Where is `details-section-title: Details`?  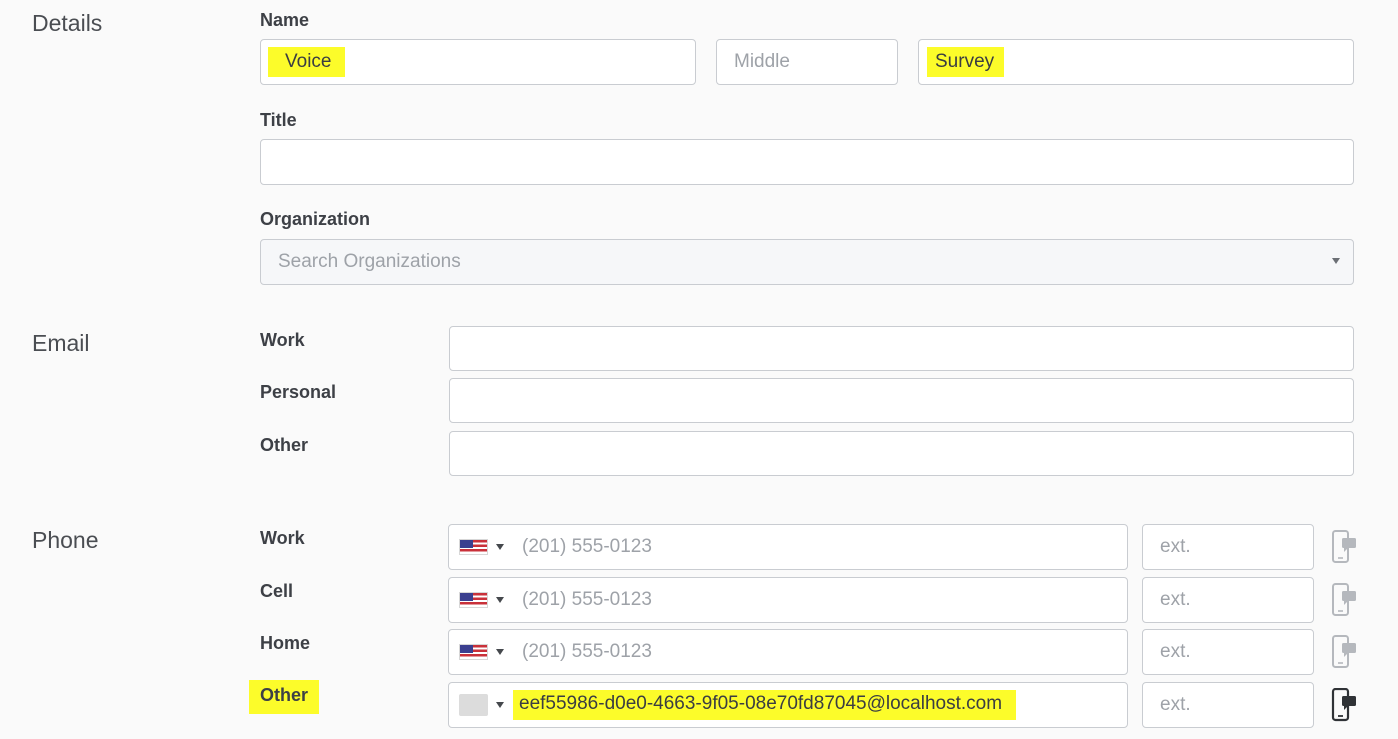
details-section-title: Details is located at coordinates (67, 23).